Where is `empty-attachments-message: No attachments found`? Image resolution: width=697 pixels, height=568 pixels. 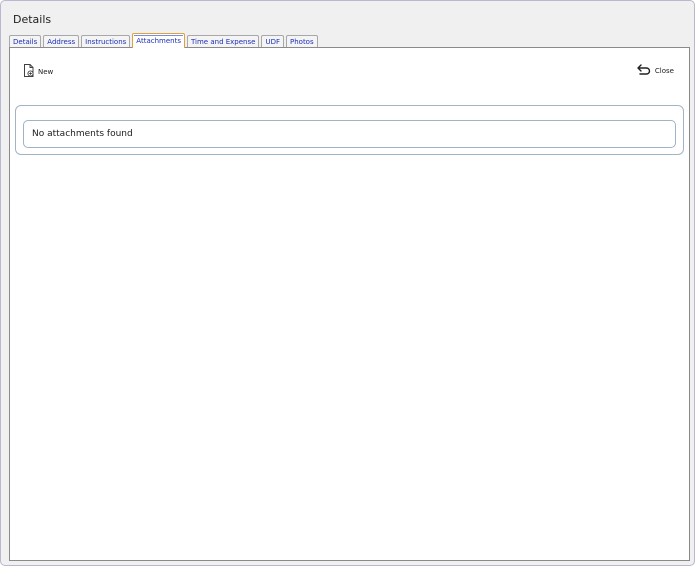 empty-attachments-message: No attachments found is located at coordinates (349, 134).